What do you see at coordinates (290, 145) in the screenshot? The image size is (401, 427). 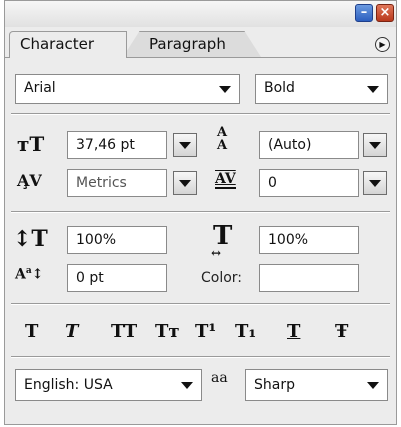 I see `leading-value: (Auto)` at bounding box center [290, 145].